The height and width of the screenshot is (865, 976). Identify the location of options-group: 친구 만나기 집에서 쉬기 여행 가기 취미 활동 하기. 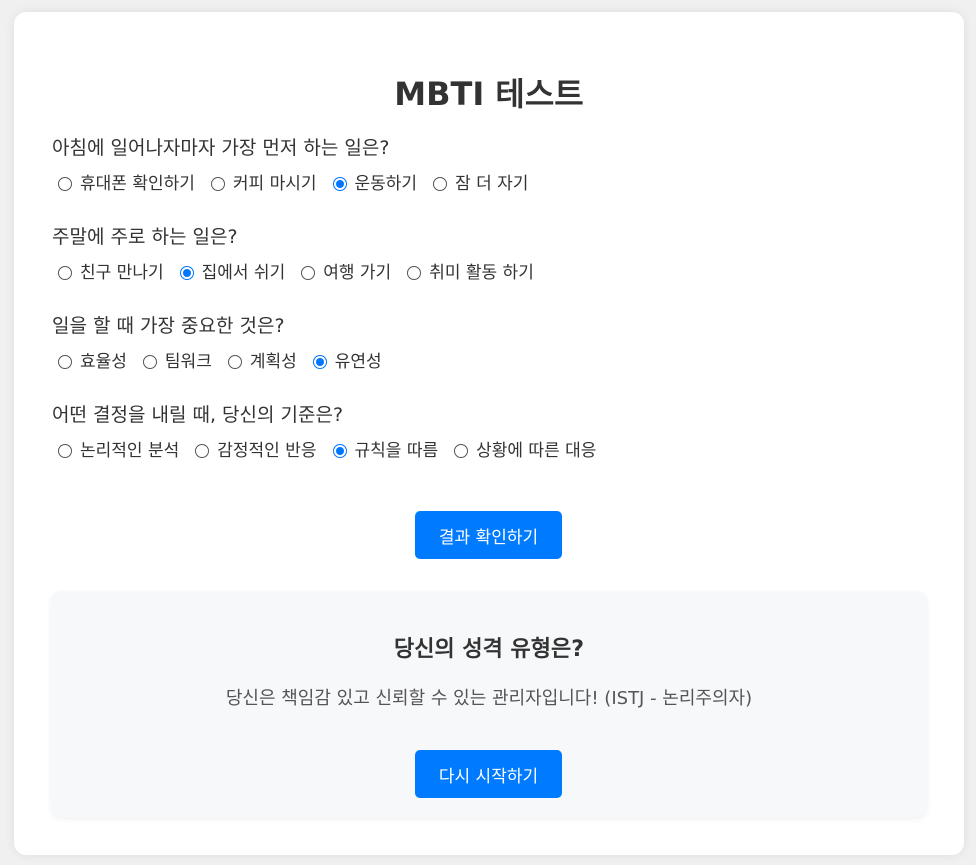
(492, 273).